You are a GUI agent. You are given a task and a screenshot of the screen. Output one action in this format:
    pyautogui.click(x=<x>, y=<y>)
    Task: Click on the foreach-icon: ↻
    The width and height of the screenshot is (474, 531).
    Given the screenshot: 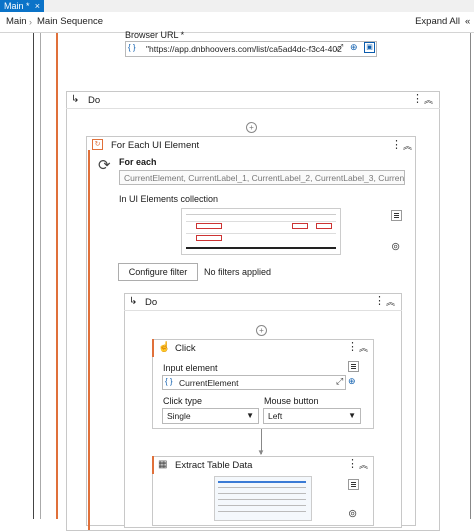 What is the action you would take?
    pyautogui.click(x=97, y=144)
    